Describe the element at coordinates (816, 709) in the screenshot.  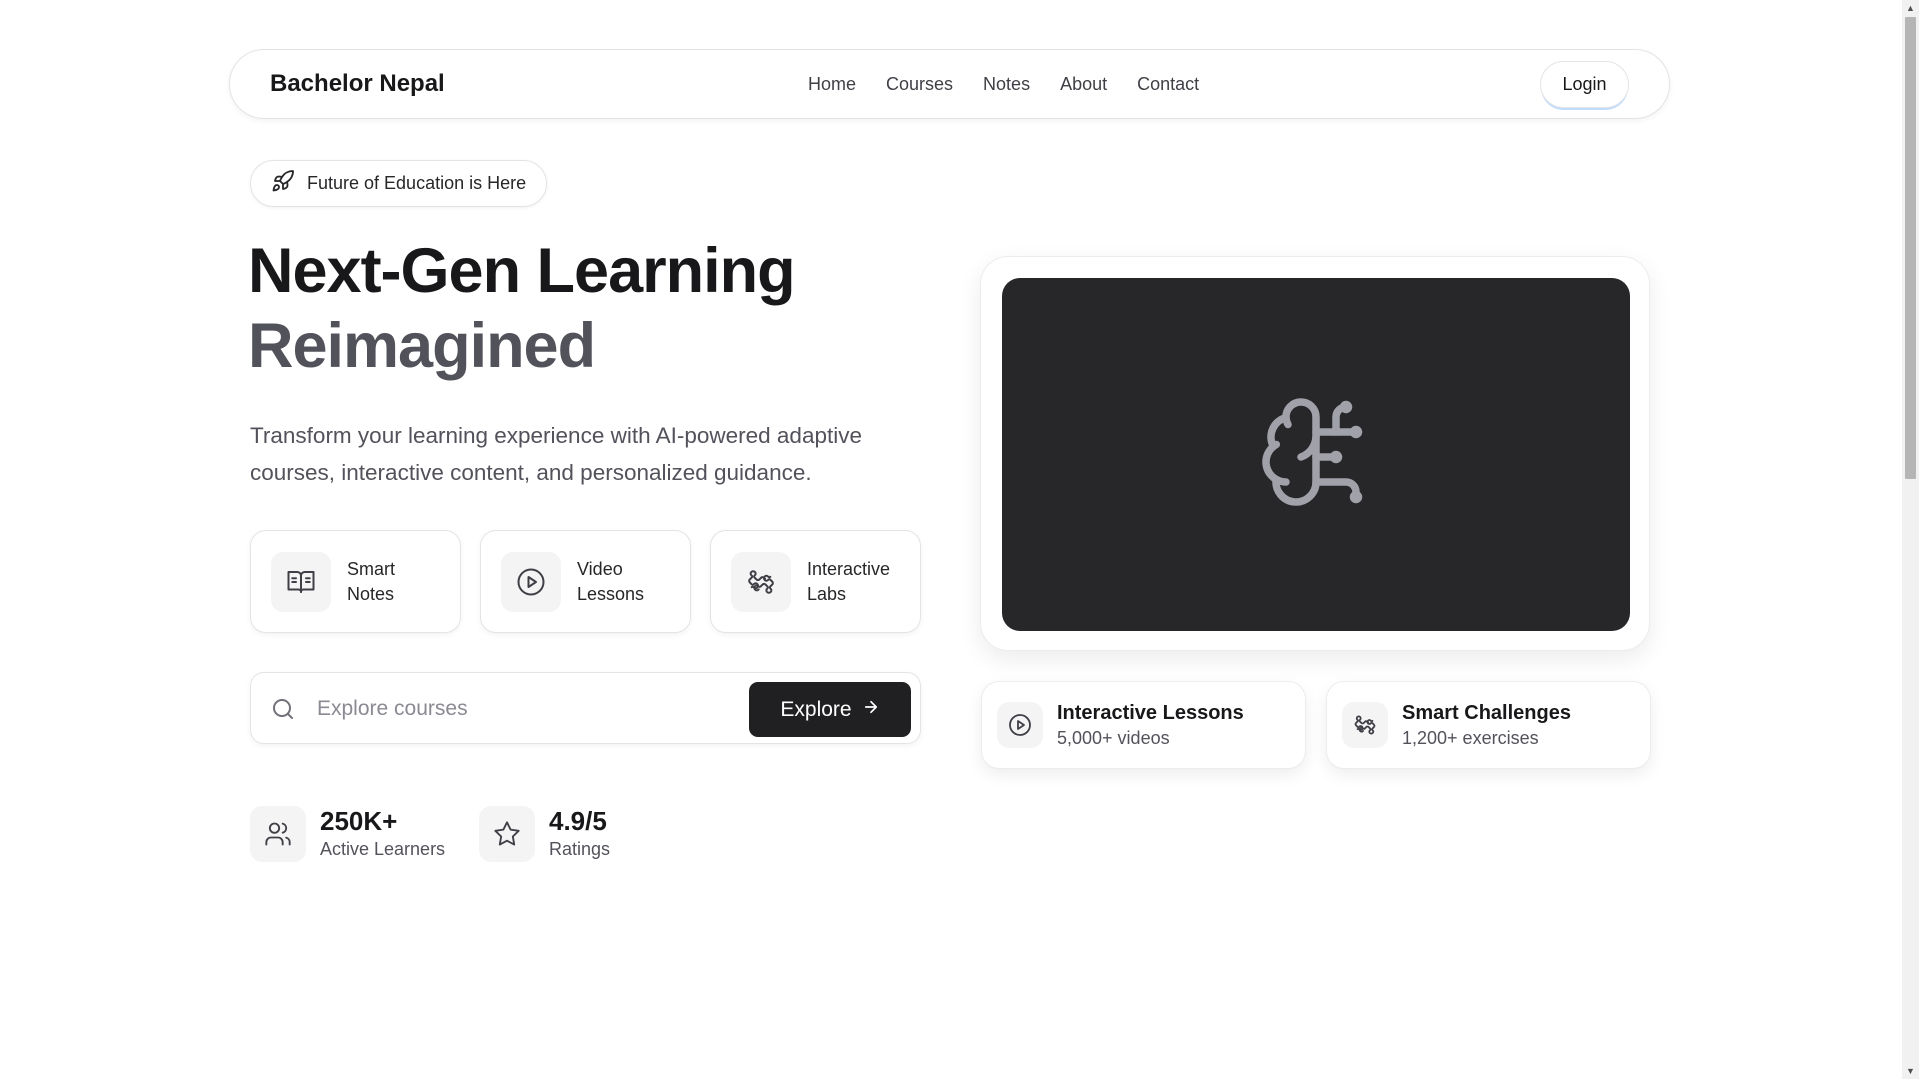
I see `explore-button-label: Explore` at that location.